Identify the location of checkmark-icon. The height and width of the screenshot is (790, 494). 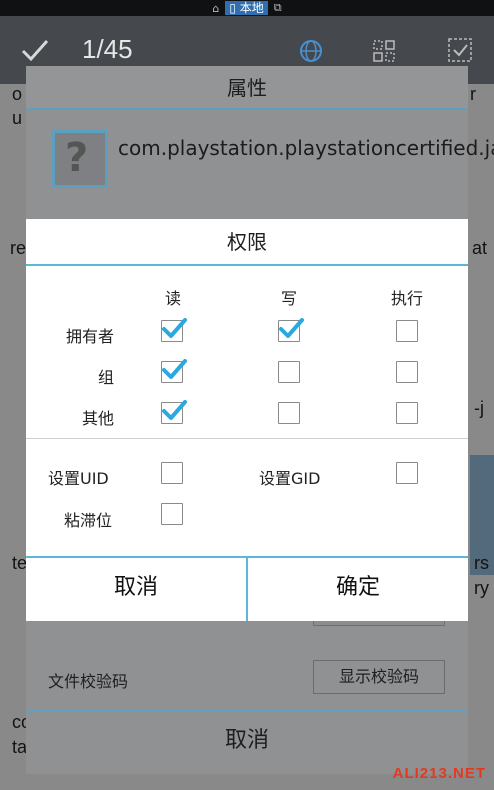
(35, 50).